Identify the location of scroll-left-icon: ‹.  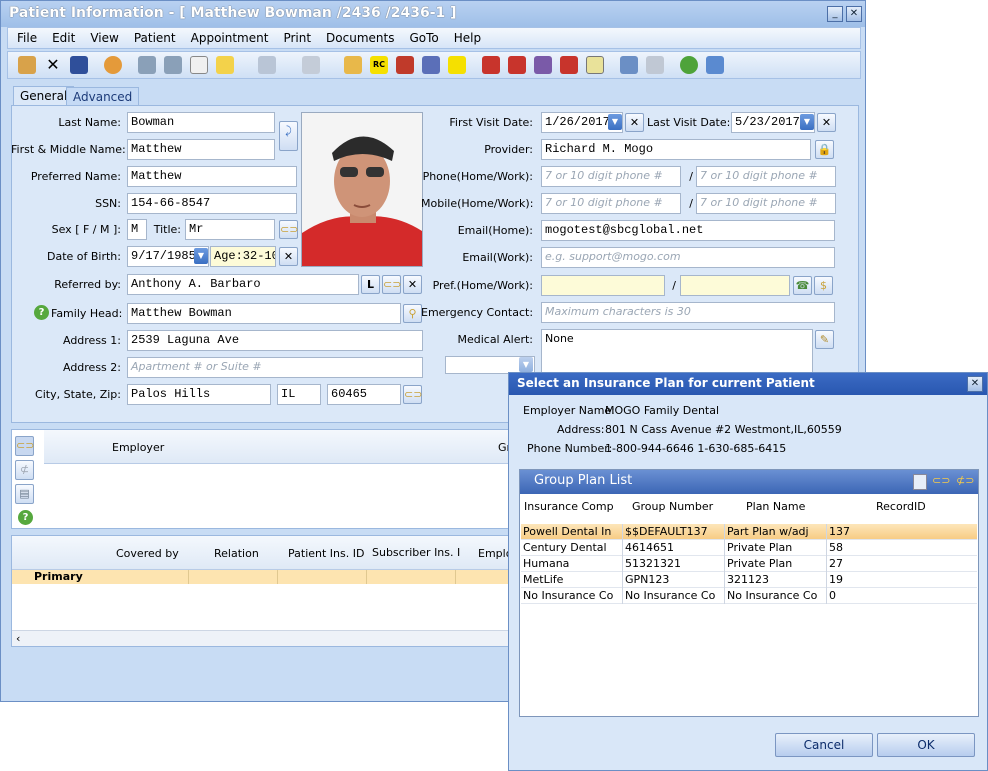
(18, 638).